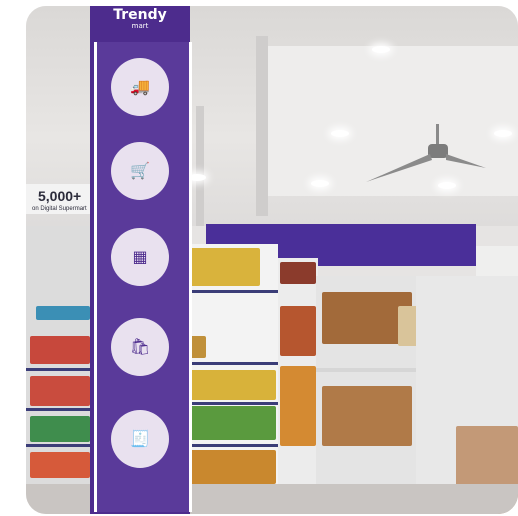 The image size is (518, 516). I want to click on basket-circle: 🛍, so click(140, 347).